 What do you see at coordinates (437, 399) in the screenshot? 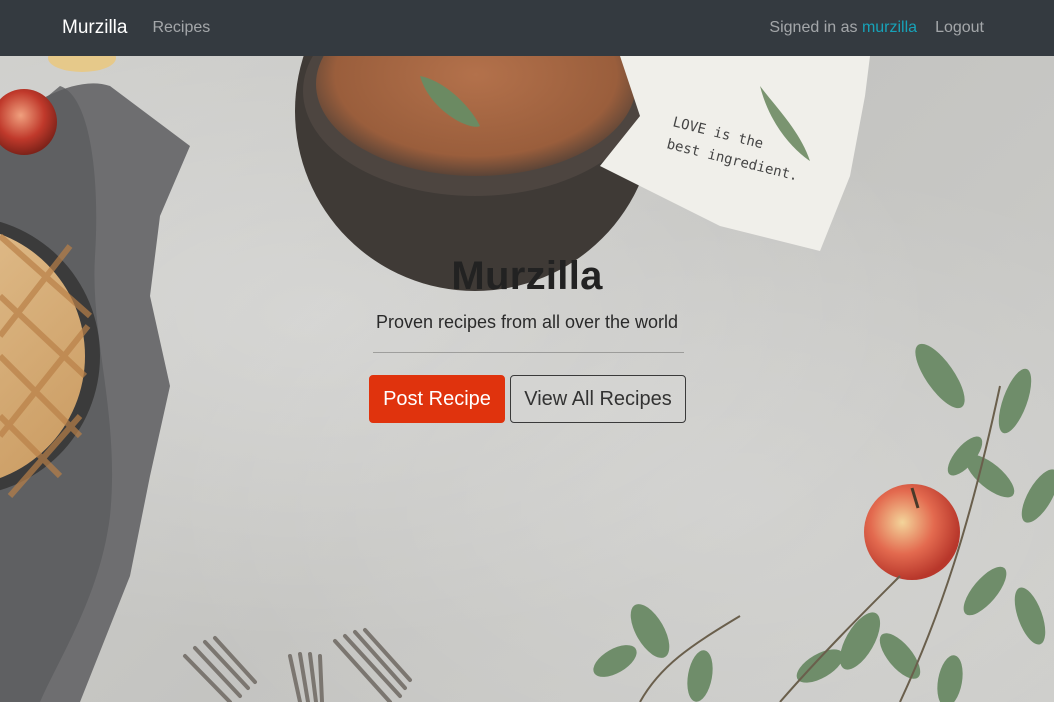
I see `post-recipe-button: Post Recipe` at bounding box center [437, 399].